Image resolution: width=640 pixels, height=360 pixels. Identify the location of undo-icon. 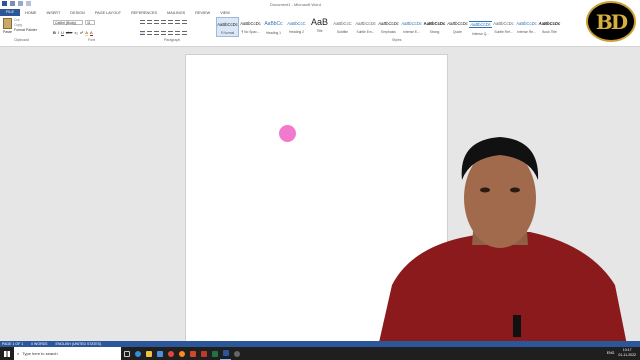
(20, 3).